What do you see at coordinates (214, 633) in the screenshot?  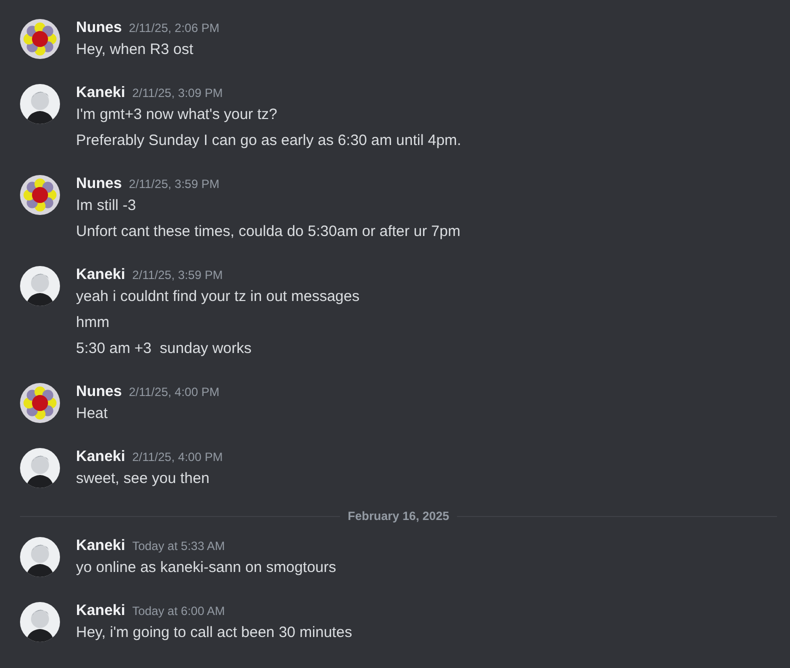 I see `message-text: Hey, i'm going to call act been 30 minutes` at bounding box center [214, 633].